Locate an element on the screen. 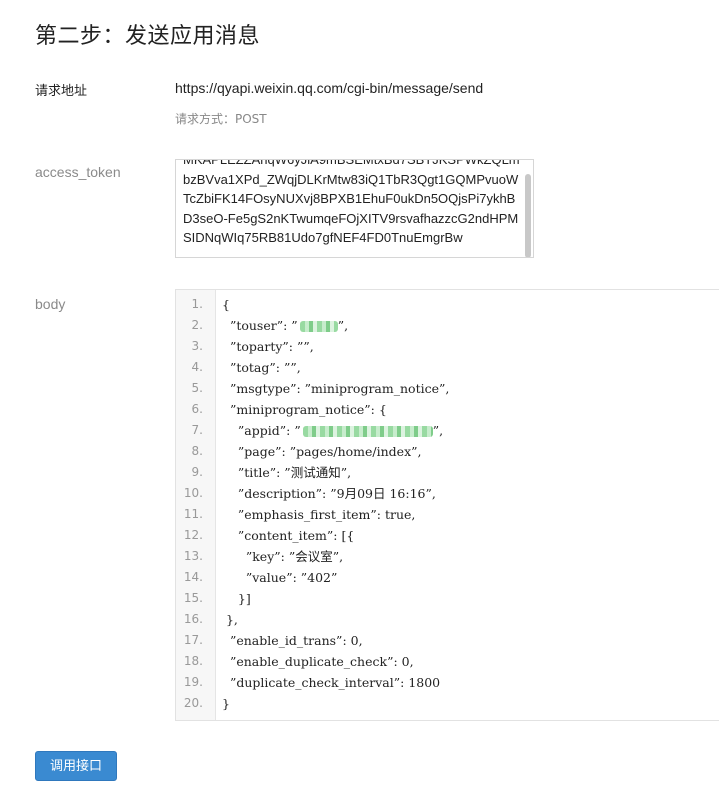 The height and width of the screenshot is (789, 719). code-text: ”title”: ”测试通知”, is located at coordinates (287, 472).